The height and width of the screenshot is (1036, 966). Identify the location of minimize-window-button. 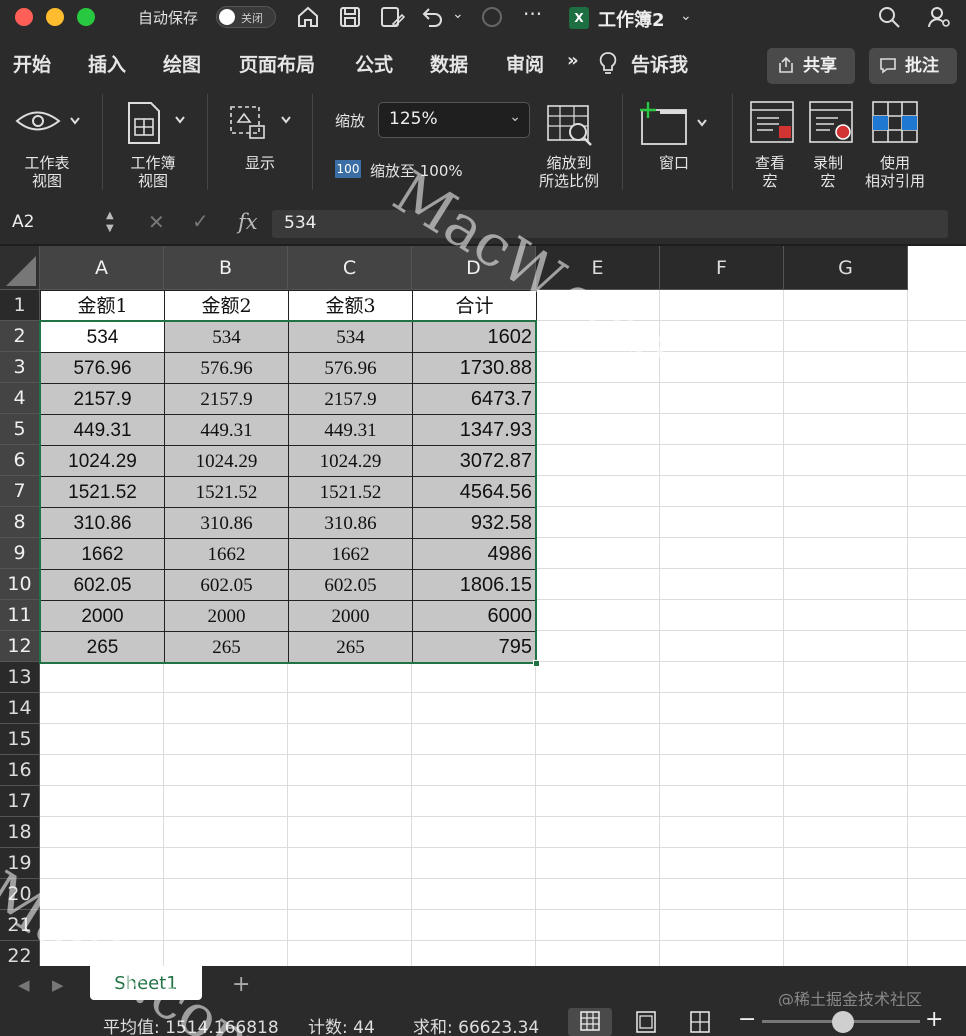
(55, 17).